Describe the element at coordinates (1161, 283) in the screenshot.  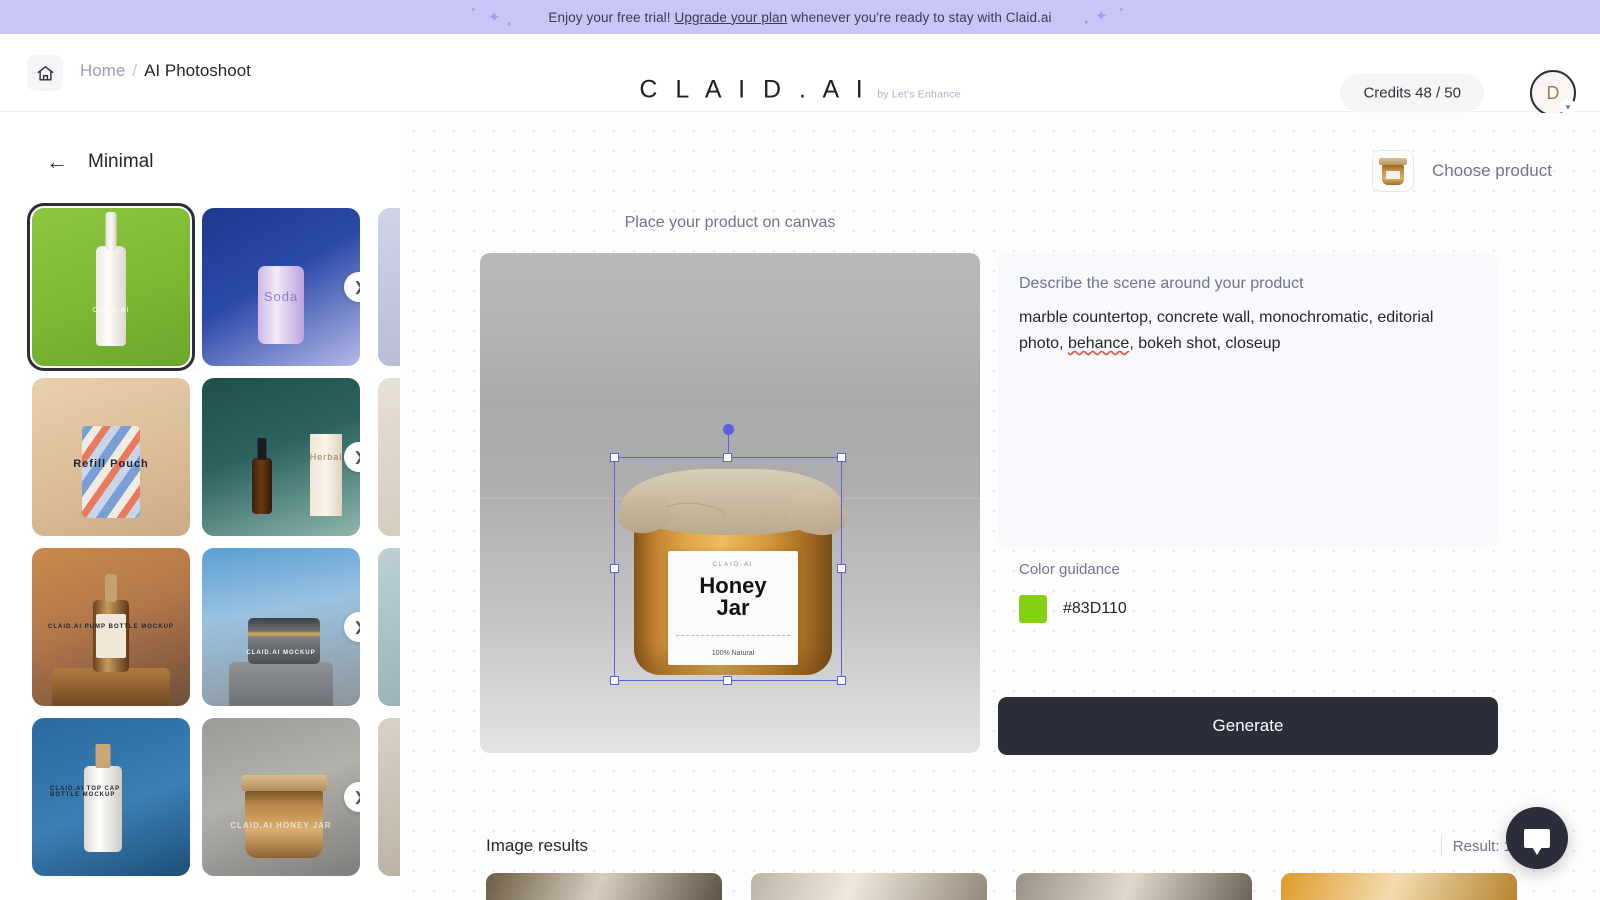
I see `scene-prompt-label: Describe the scene around your product` at that location.